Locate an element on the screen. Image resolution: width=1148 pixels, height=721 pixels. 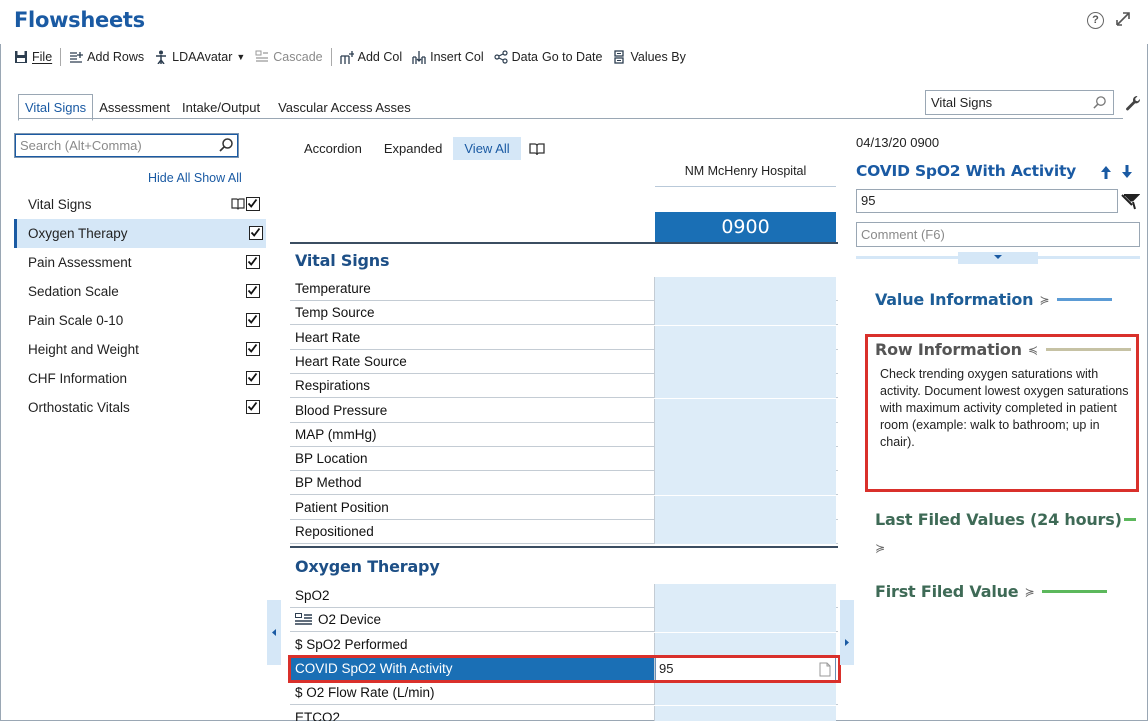
app-title: Flowsheets is located at coordinates (79, 20).